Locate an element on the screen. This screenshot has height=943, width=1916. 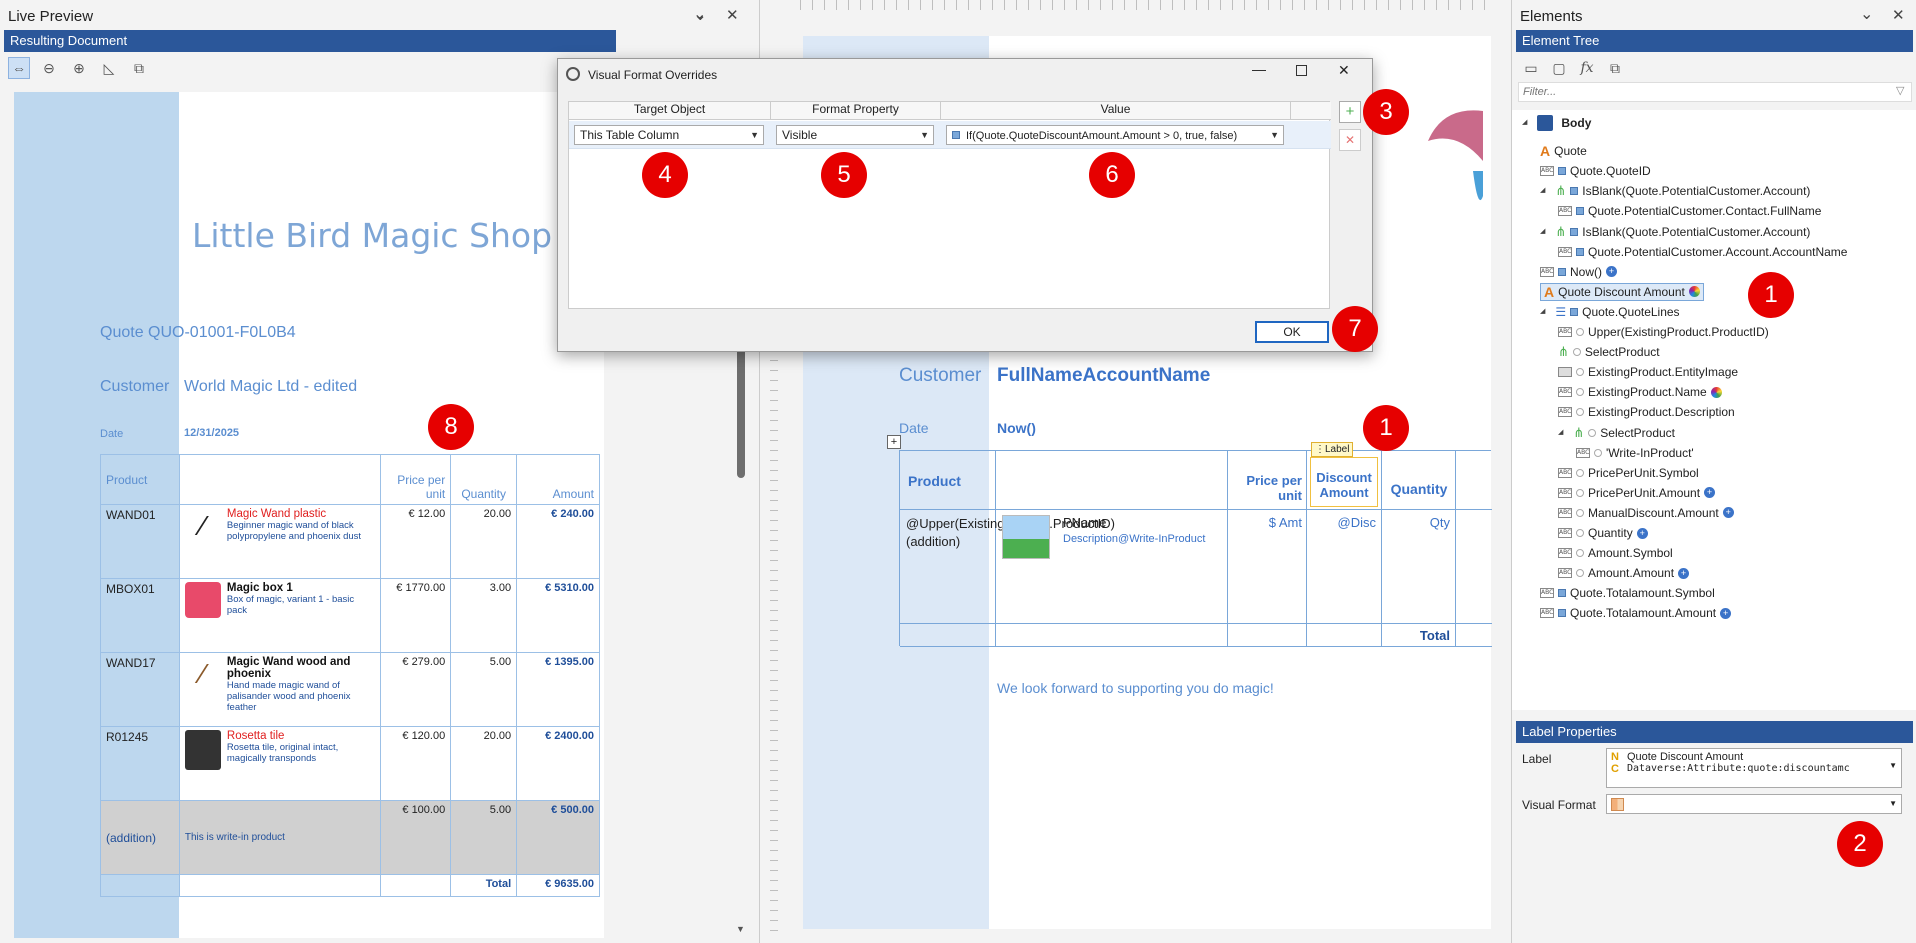
row-qty: 5.00 is located at coordinates (484, 689).